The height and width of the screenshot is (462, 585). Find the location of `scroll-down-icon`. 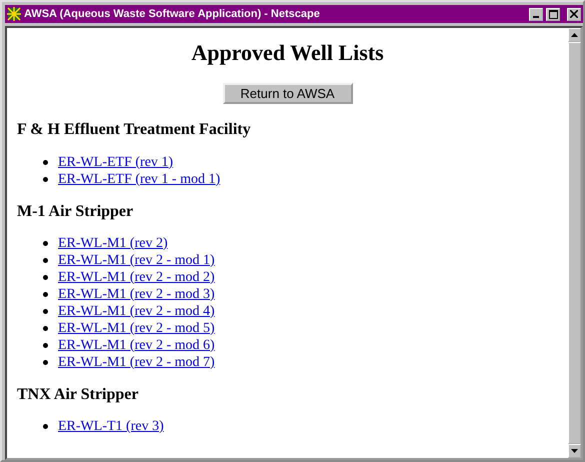

scroll-down-icon is located at coordinates (574, 451).